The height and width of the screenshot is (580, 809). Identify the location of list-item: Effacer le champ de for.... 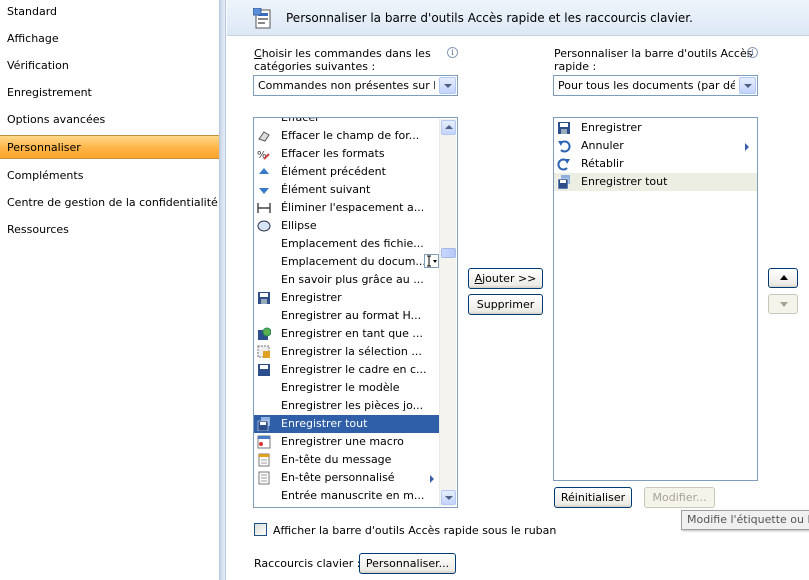
(347, 136).